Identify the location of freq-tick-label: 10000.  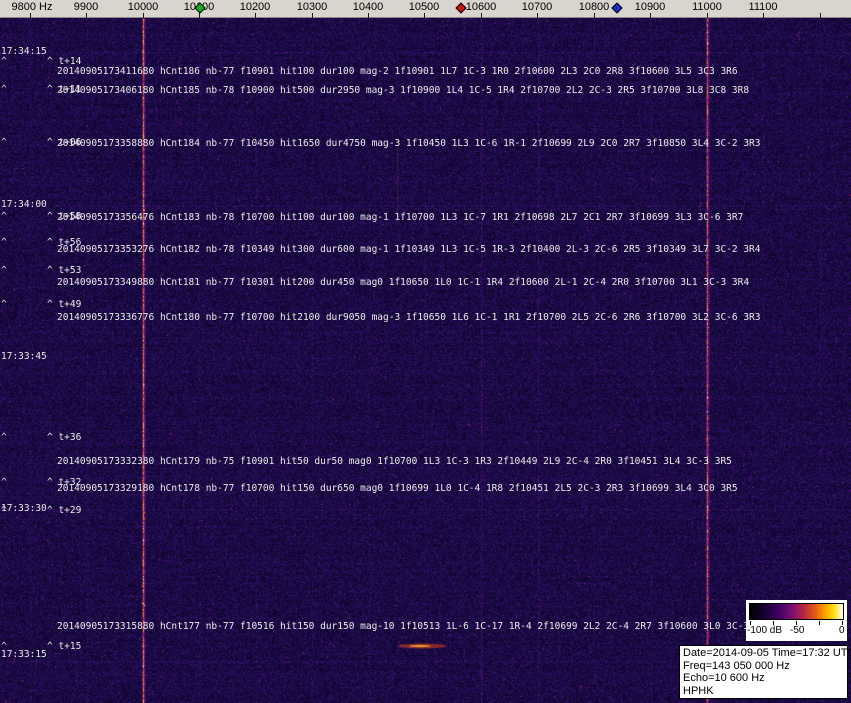
(143, 7).